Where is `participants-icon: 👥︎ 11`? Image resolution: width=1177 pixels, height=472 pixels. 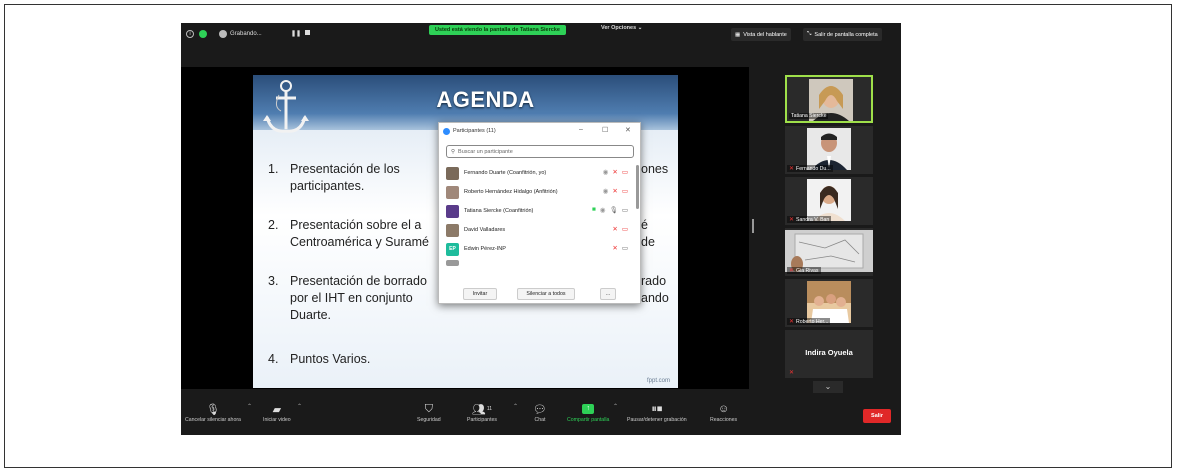 participants-icon: 👥︎ 11 is located at coordinates (482, 409).